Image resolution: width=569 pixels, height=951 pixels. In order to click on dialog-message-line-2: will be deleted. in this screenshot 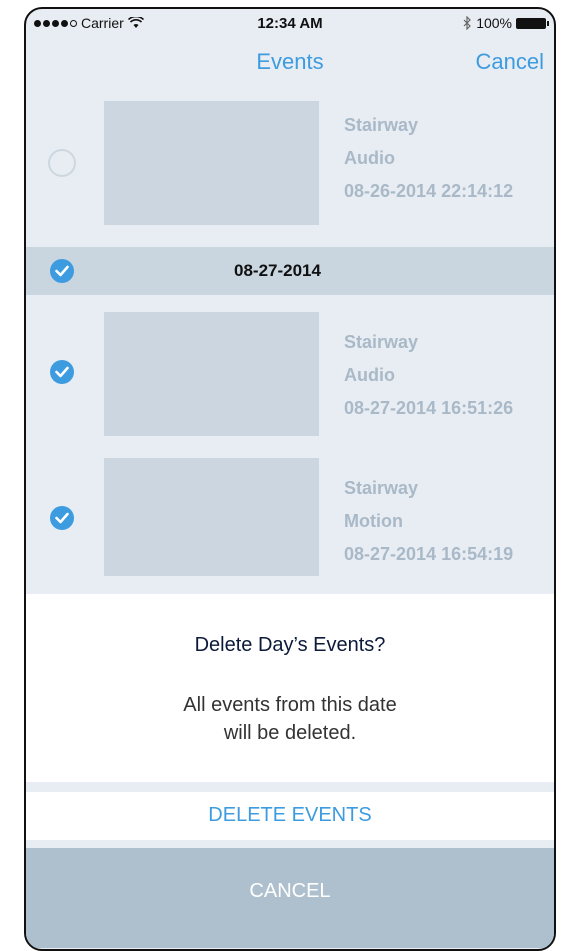, I will do `click(290, 733)`.